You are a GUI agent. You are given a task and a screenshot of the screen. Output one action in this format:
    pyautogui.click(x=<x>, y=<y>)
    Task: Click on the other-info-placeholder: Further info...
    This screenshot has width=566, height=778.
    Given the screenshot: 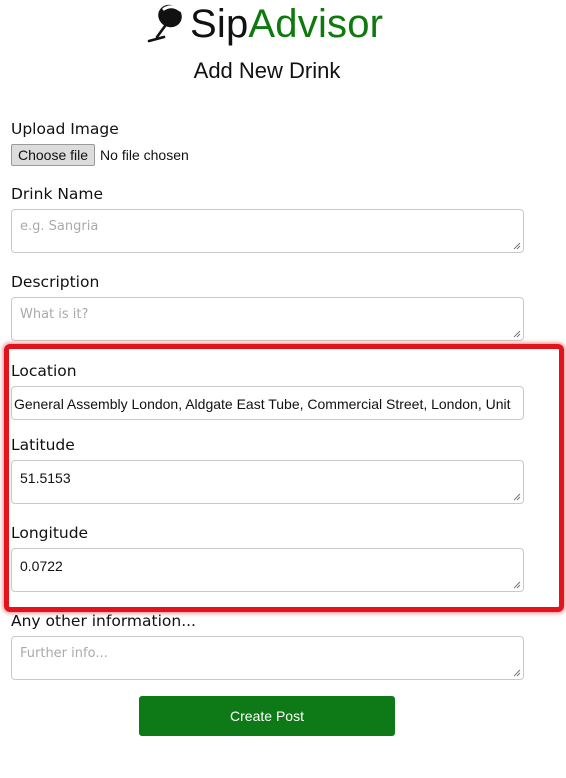 What is the action you would take?
    pyautogui.click(x=64, y=653)
    